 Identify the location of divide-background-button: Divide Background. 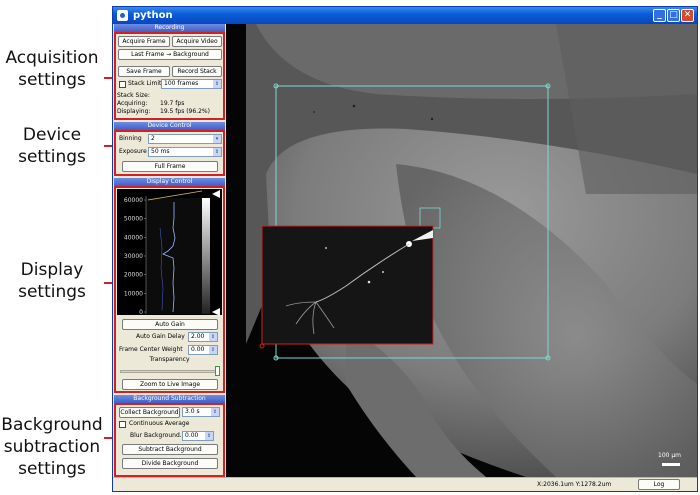
(170, 463).